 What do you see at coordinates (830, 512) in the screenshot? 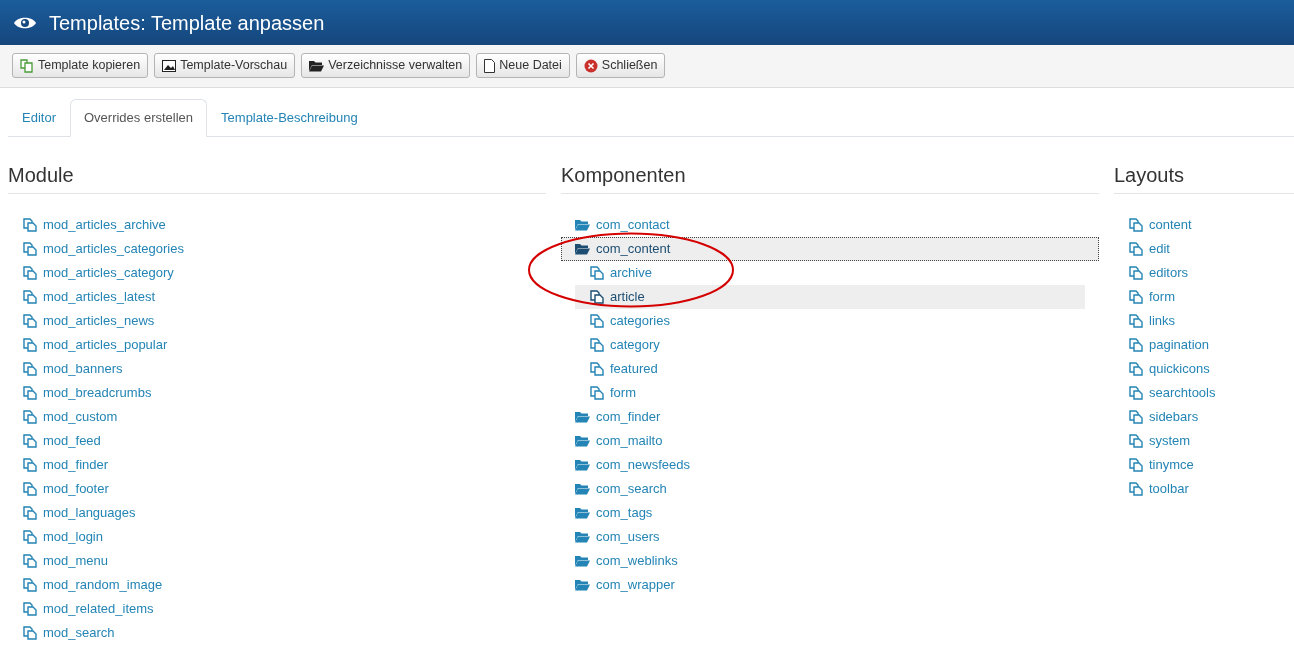
I see `tree-item: com_tags` at bounding box center [830, 512].